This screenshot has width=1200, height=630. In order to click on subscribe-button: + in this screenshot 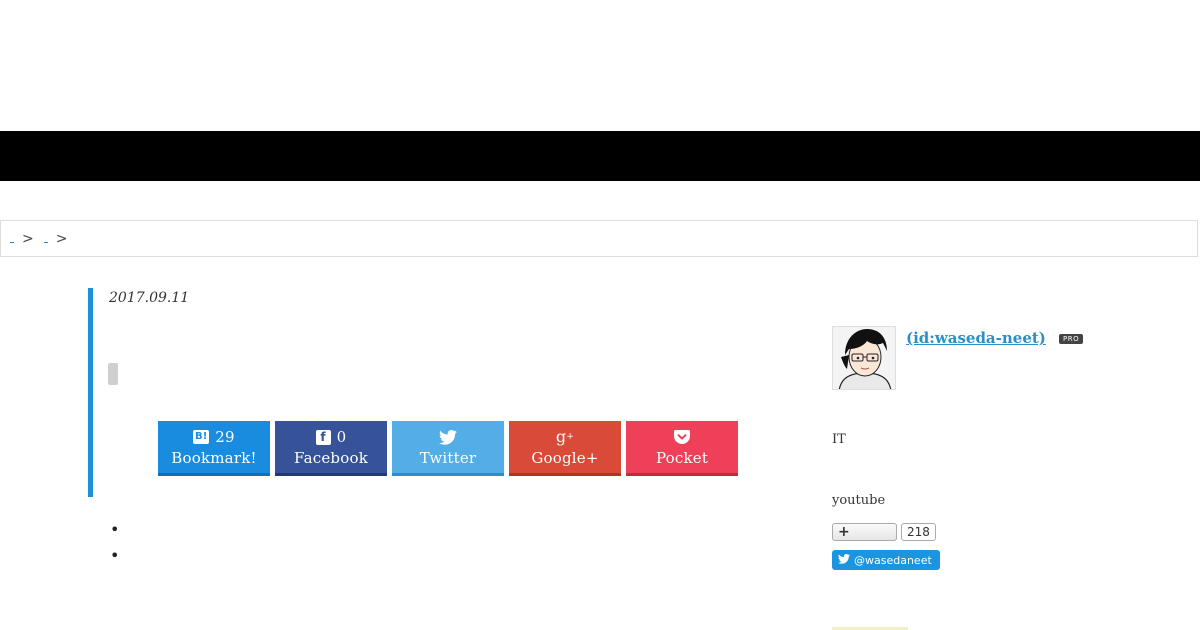, I will do `click(864, 532)`.